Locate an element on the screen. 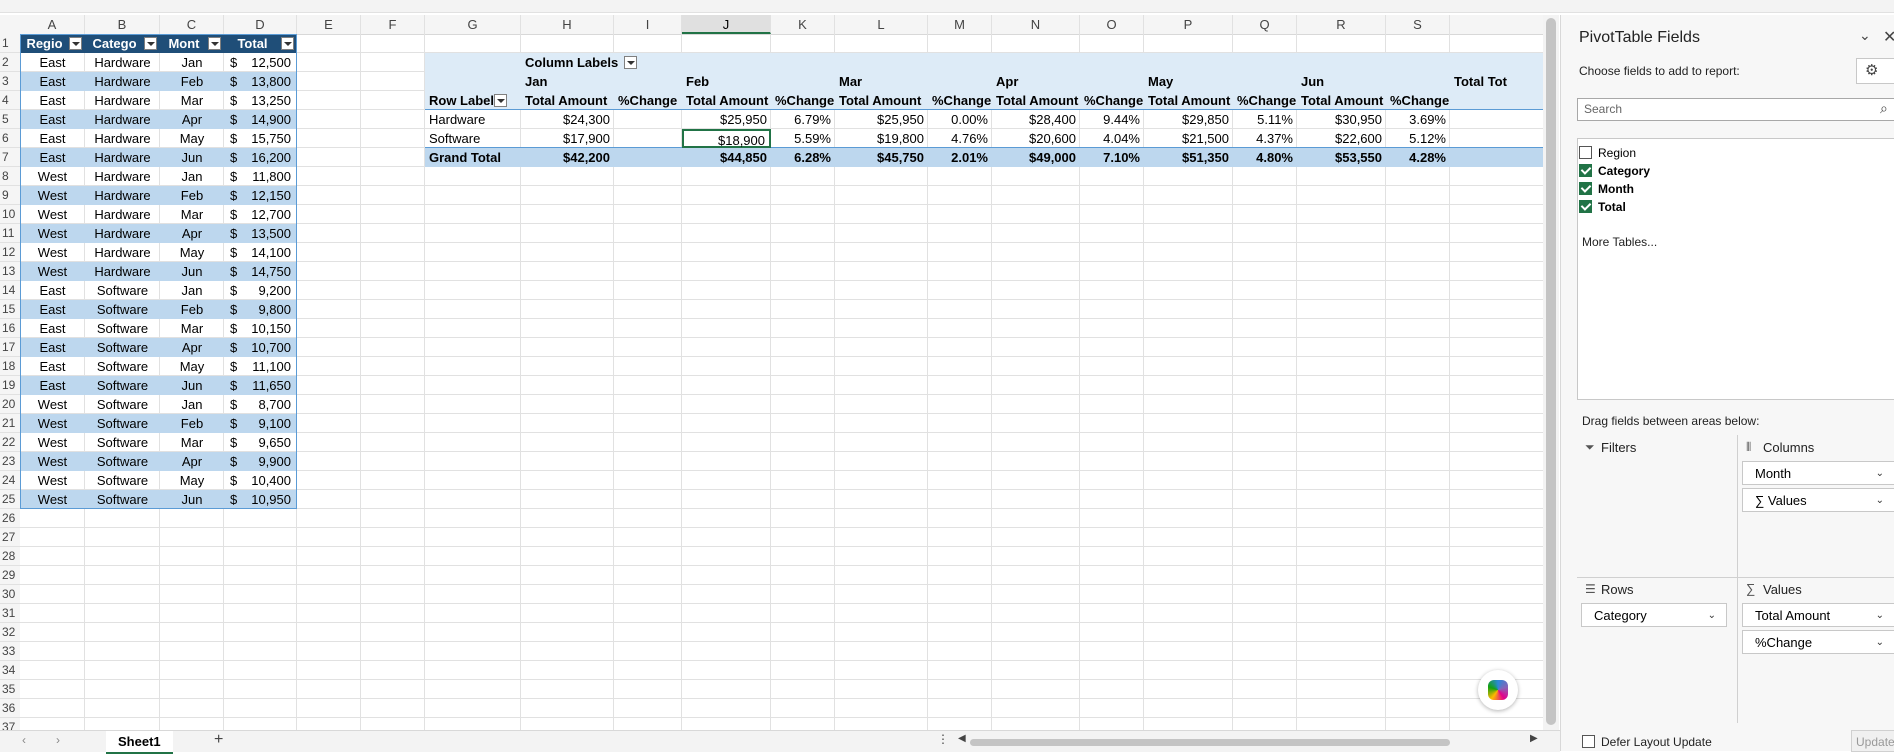  column-header-h: H is located at coordinates (567, 24).